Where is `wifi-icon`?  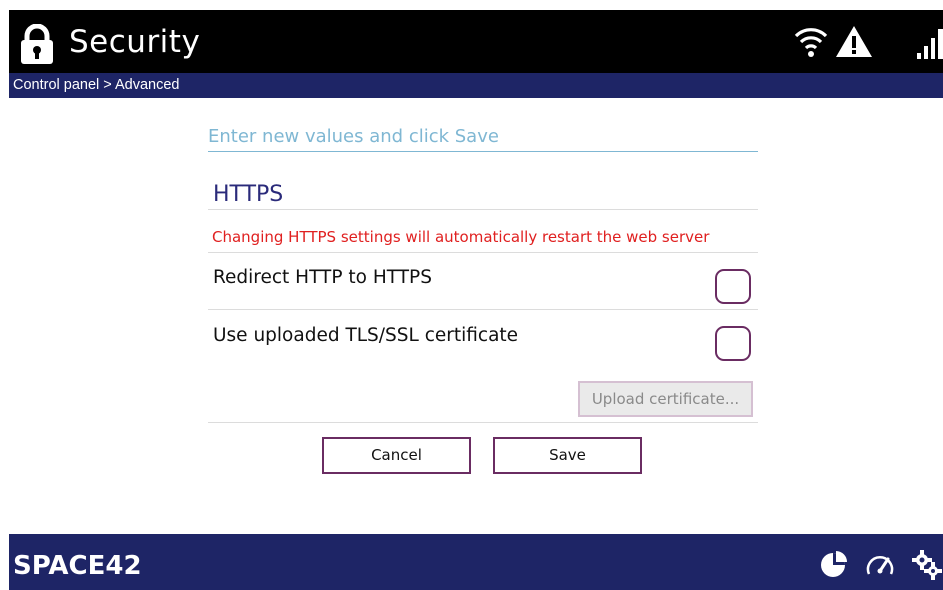
wifi-icon is located at coordinates (811, 42).